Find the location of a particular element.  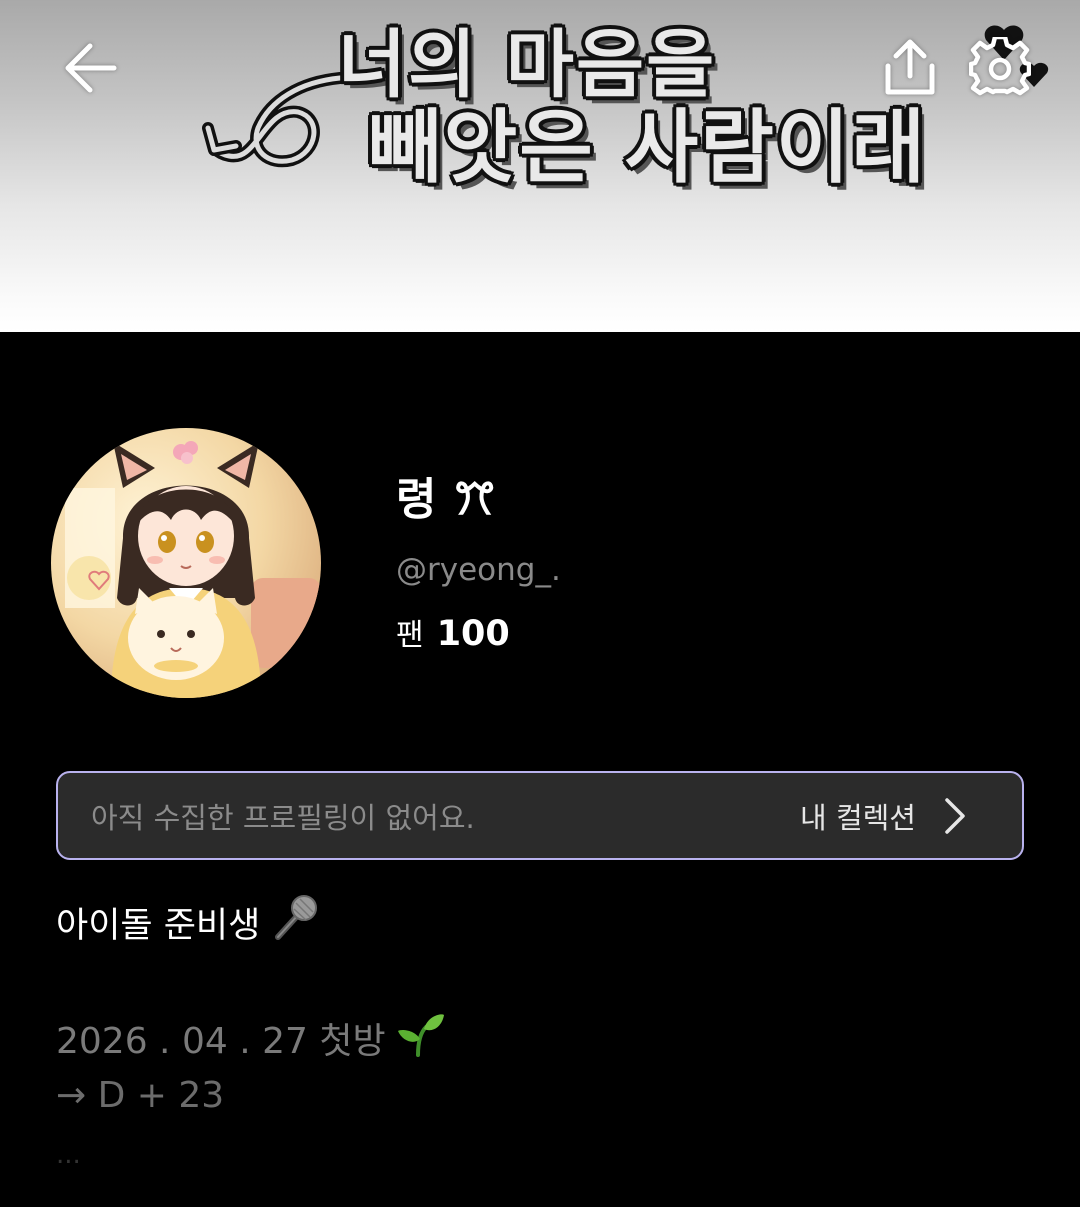

arrow-left-icon is located at coordinates (91, 68).